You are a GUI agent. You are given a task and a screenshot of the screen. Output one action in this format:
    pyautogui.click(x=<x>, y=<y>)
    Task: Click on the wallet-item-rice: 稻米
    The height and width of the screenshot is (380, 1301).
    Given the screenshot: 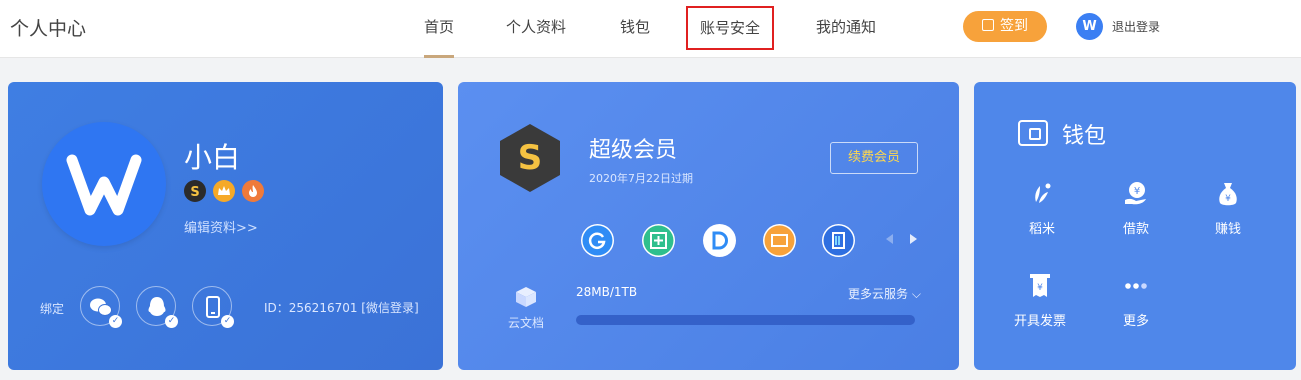 What is the action you would take?
    pyautogui.click(x=1042, y=207)
    